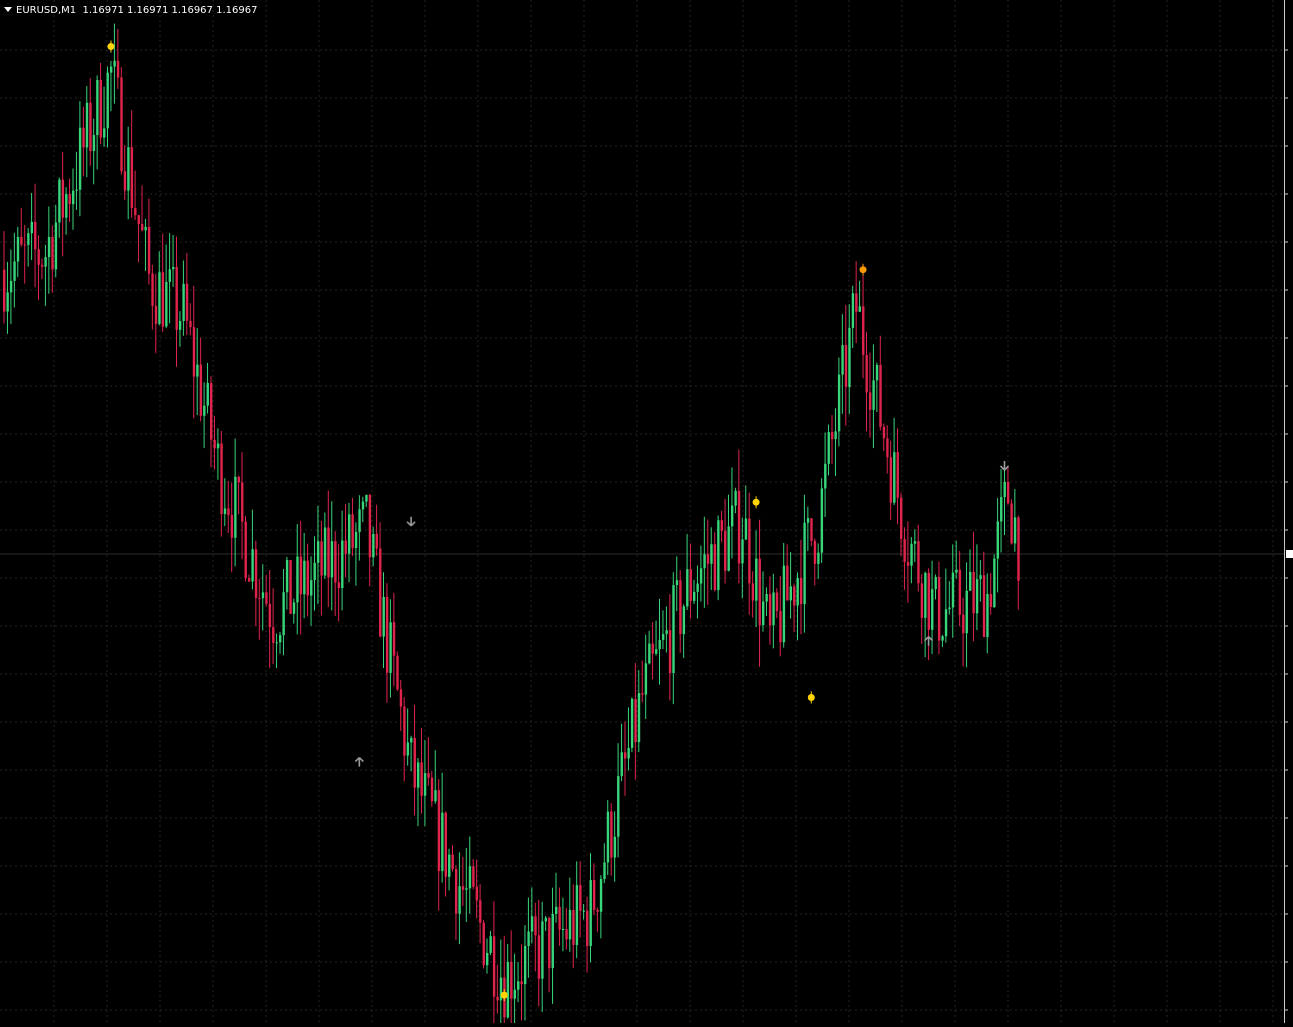 This screenshot has height=1027, width=1293. Describe the element at coordinates (8, 9) in the screenshot. I see `dropdown-triangle-icon` at that location.